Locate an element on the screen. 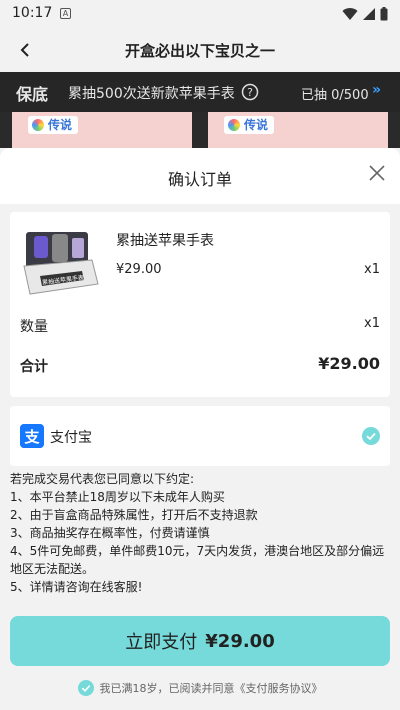 The height and width of the screenshot is (710, 400). pay-now-button: 立即支付 ¥29.00 is located at coordinates (200, 641).